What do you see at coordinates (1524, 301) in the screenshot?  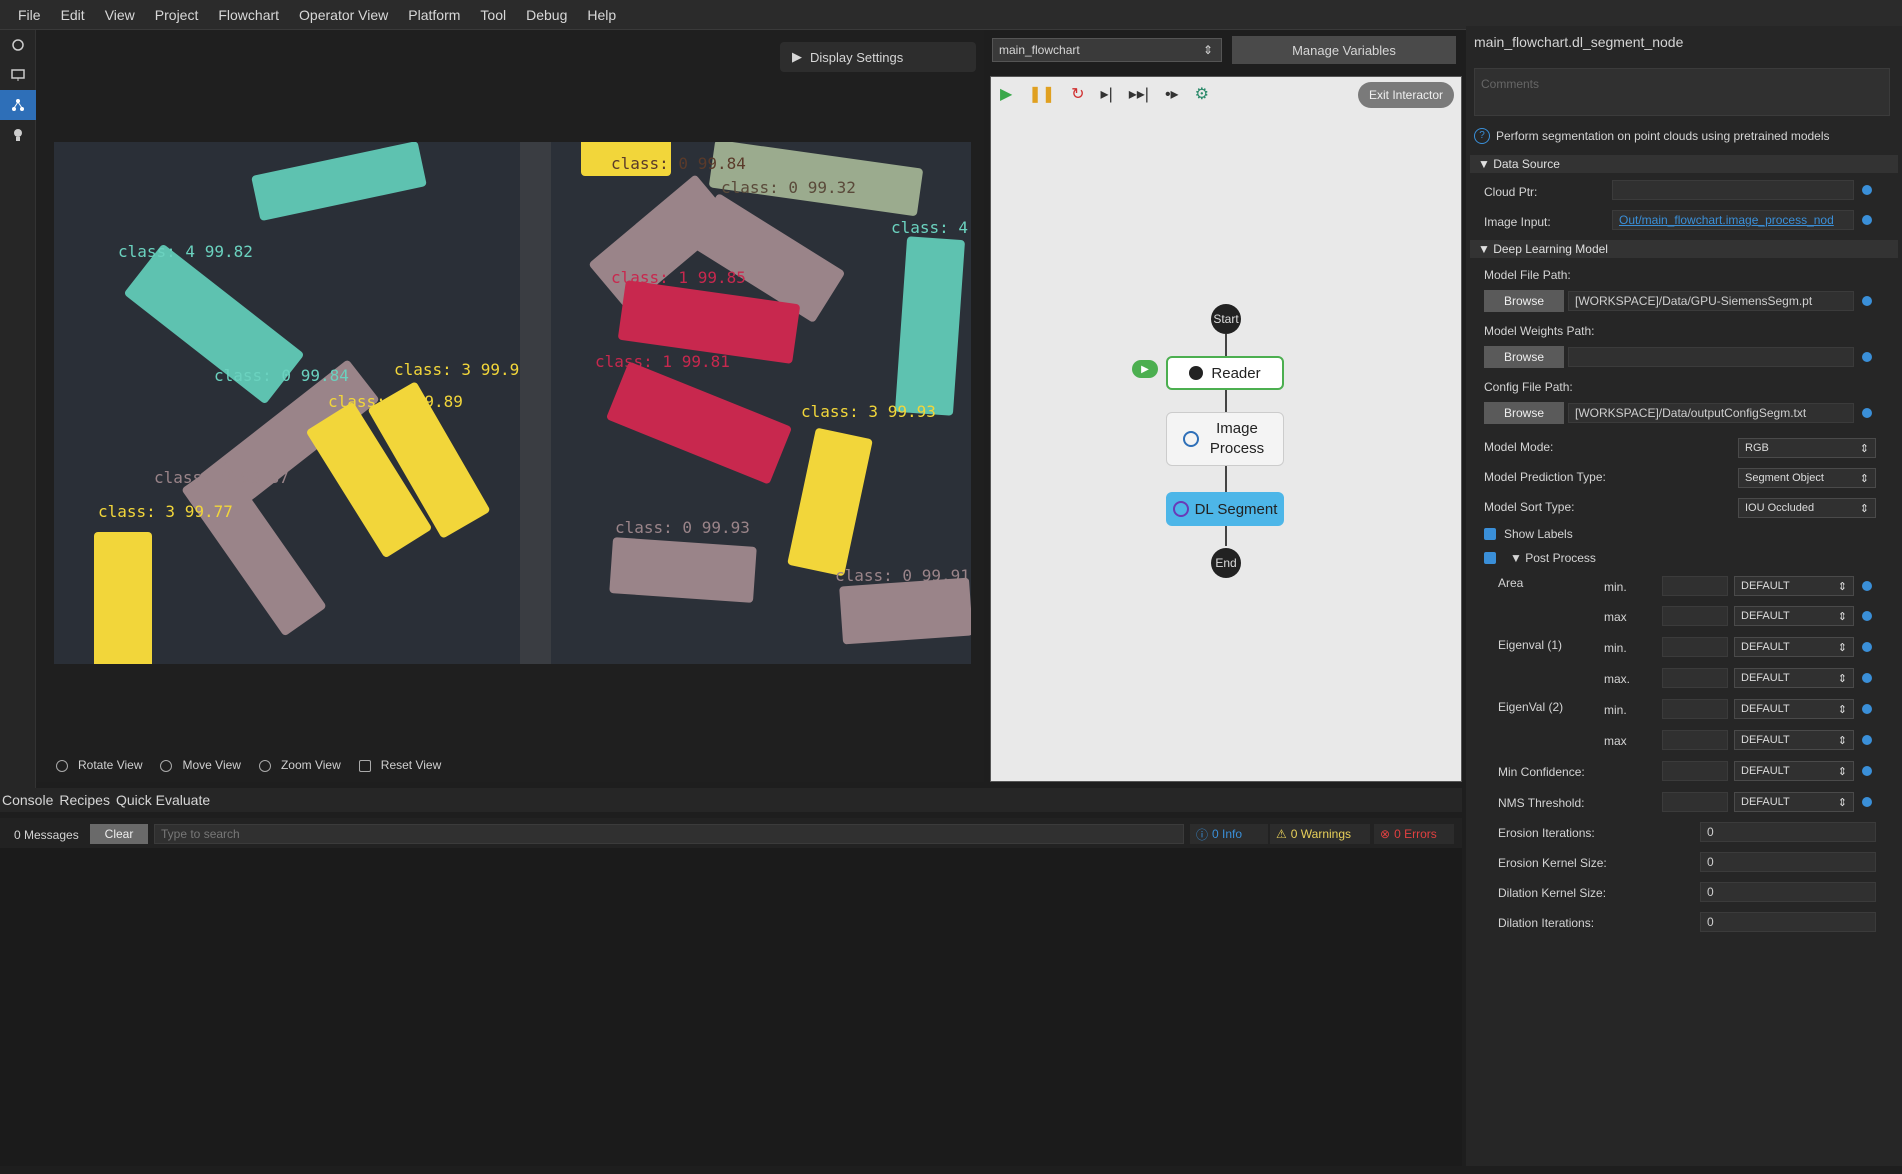 I see `browse-model-file-button: Browse` at bounding box center [1524, 301].